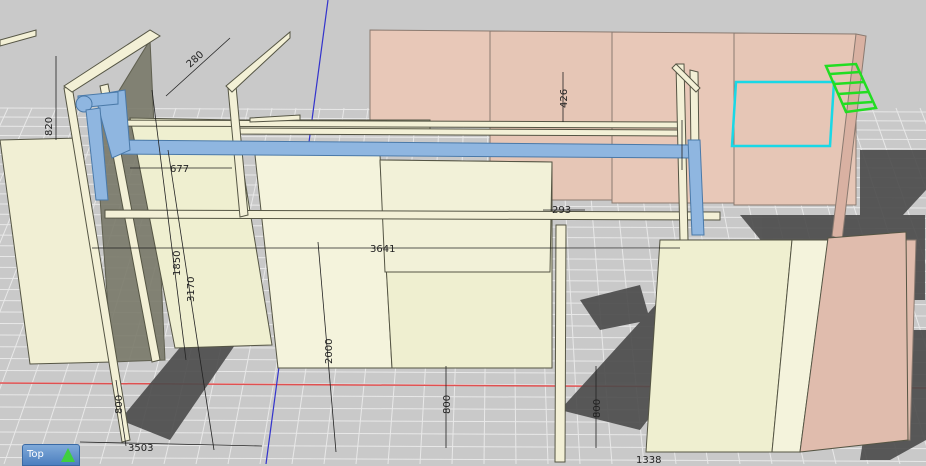 This screenshot has height=466, width=926. I want to click on dim-426: 426, so click(564, 98).